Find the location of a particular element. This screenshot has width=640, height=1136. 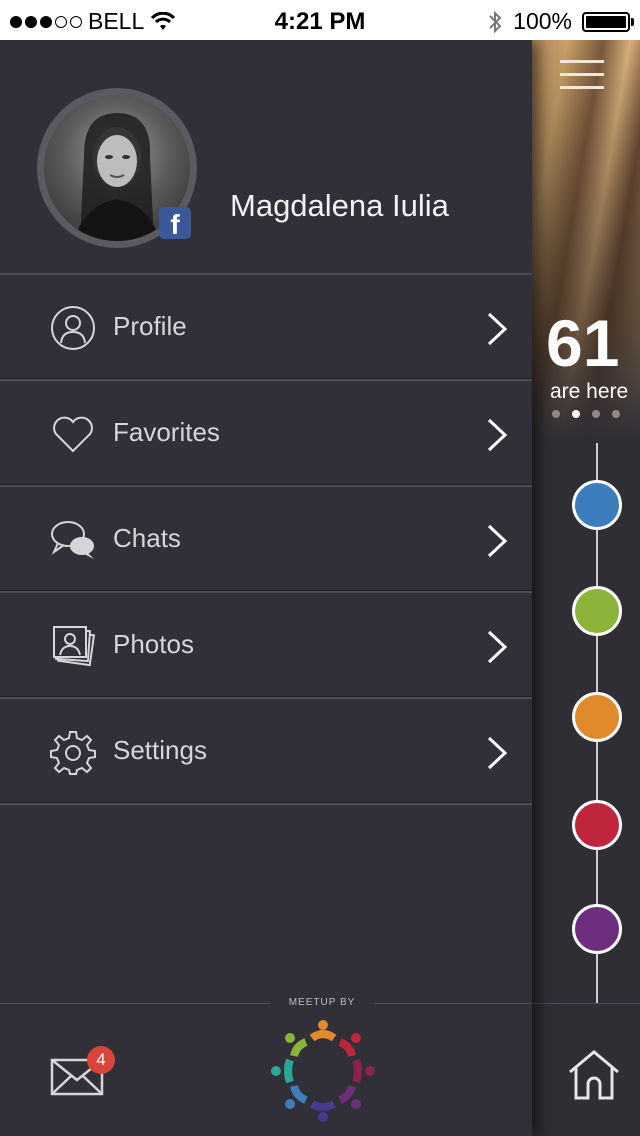

hero-image: 61 are here is located at coordinates (586, 241).